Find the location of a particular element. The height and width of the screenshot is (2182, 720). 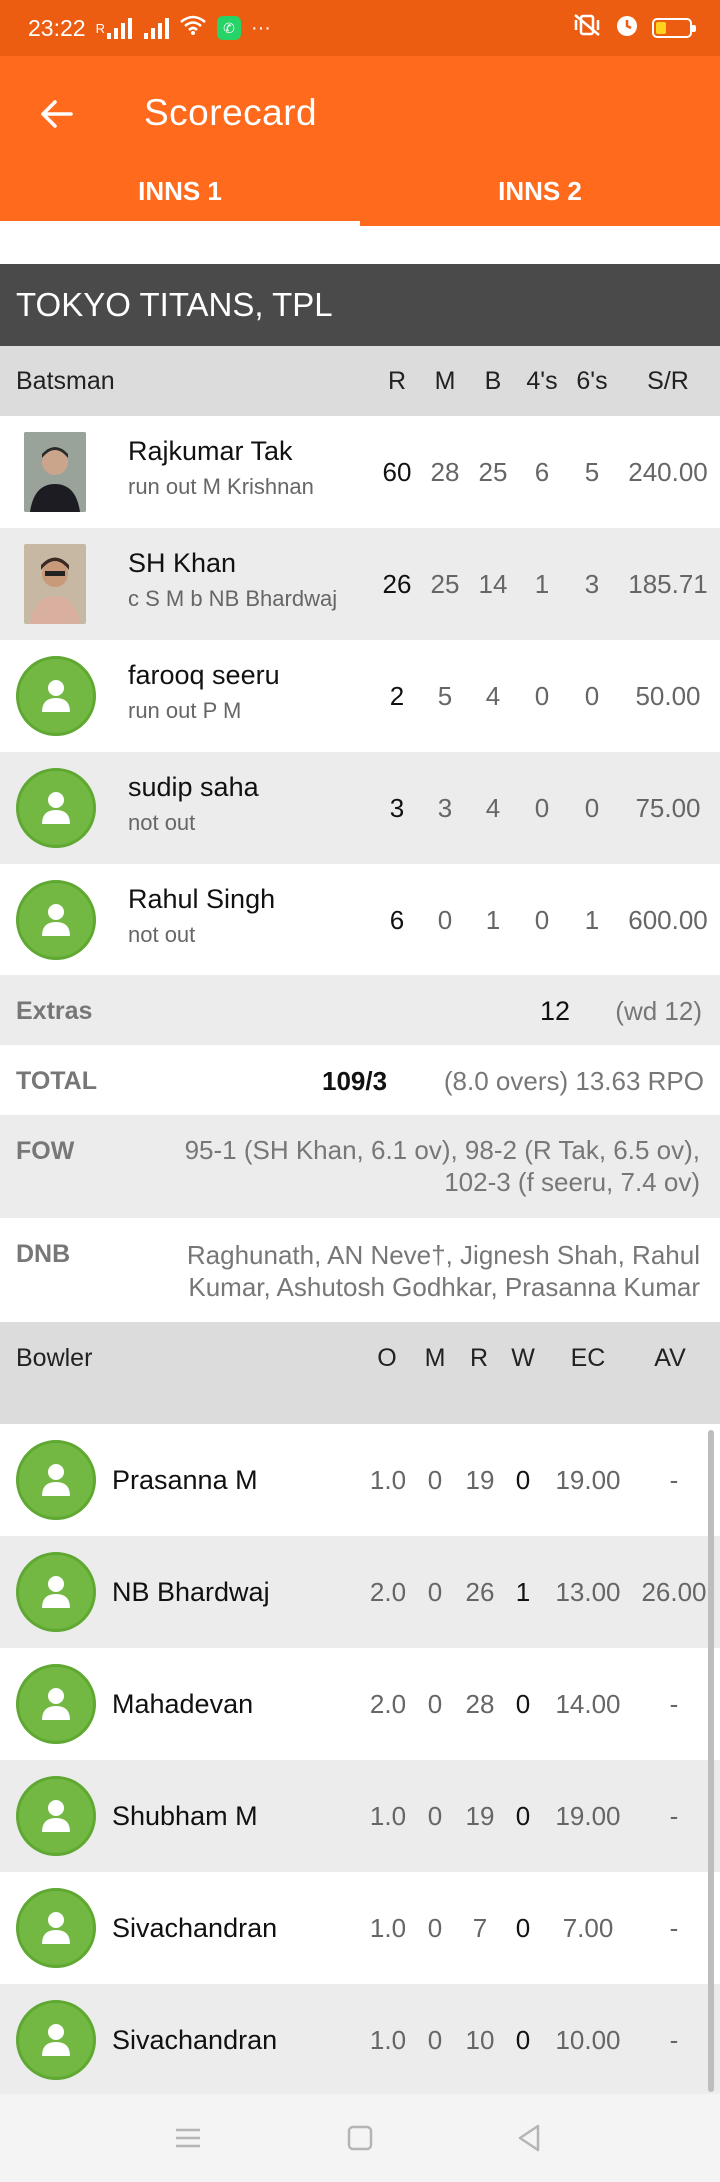

batsman-name: Rahul Singh is located at coordinates (202, 899).